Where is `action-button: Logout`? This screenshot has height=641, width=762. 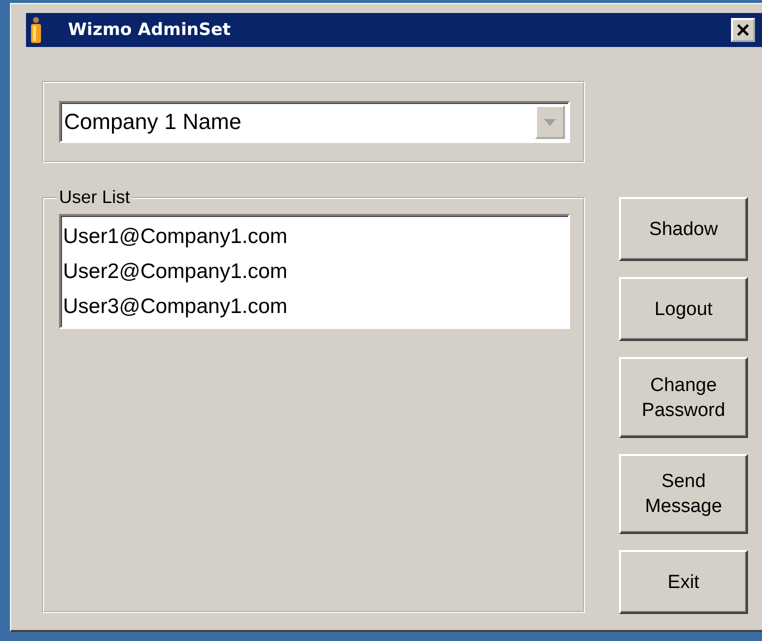
action-button: Logout is located at coordinates (683, 309).